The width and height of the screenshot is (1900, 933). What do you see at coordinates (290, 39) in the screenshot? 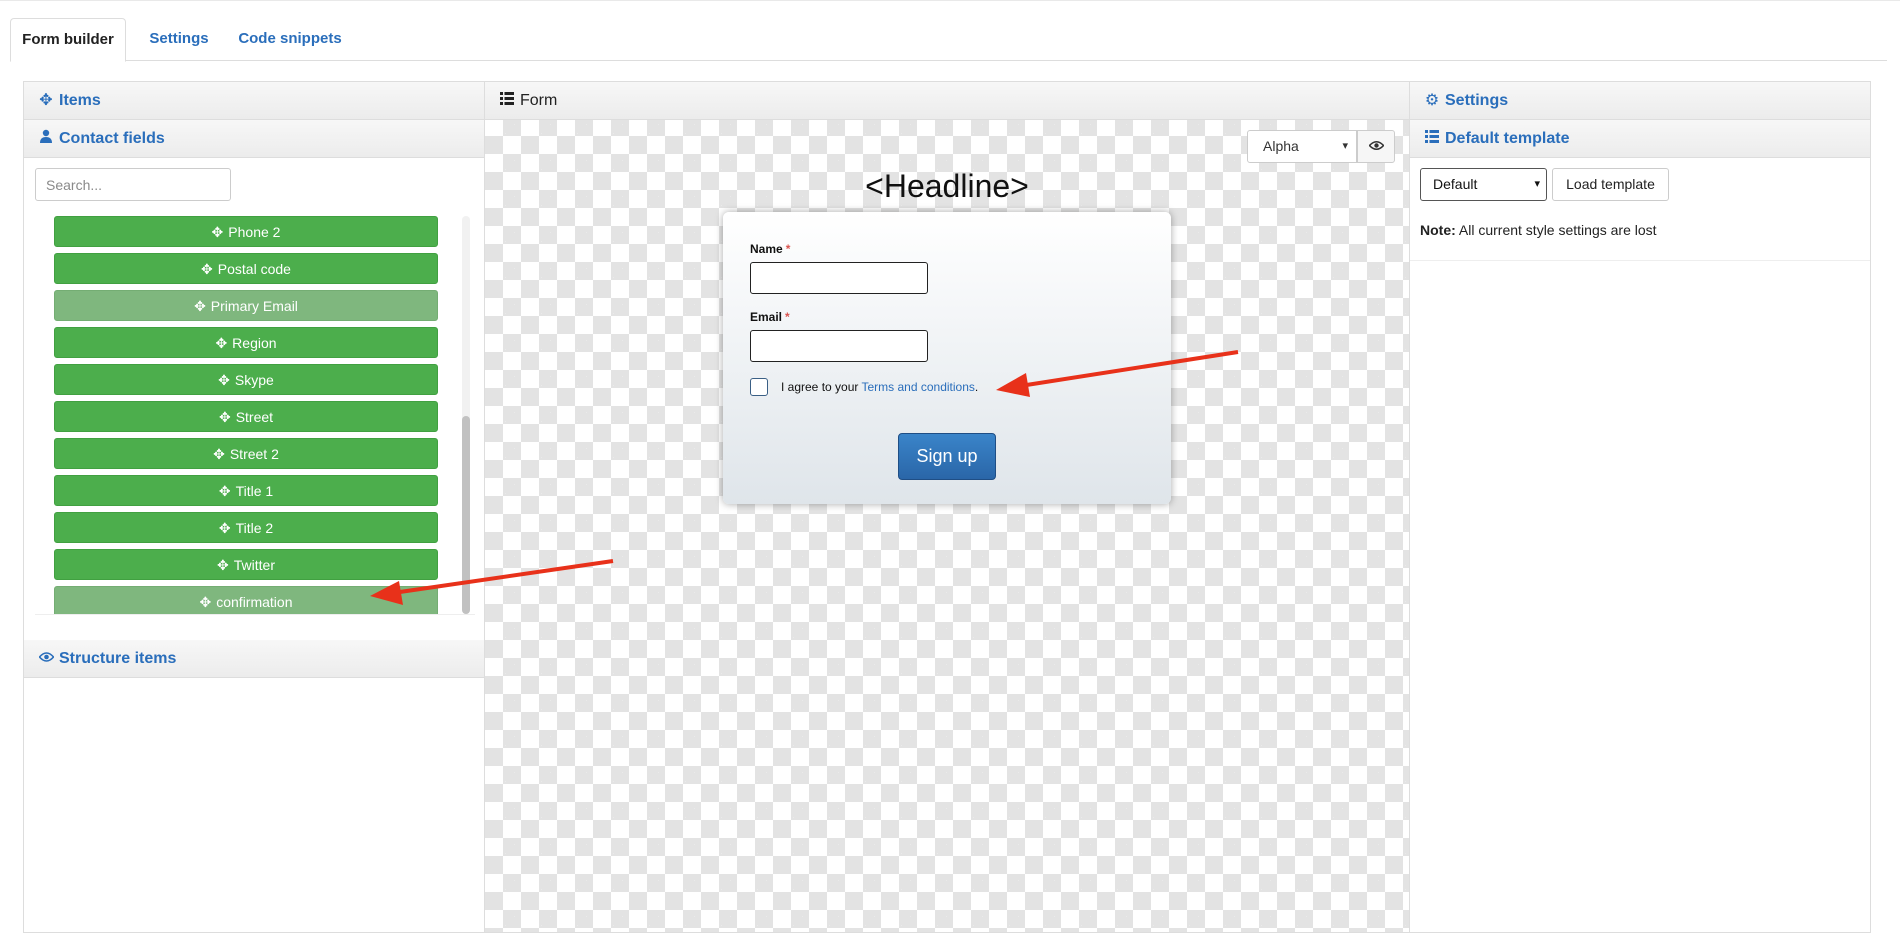
I see `tab-code-snippets: Code snippets` at bounding box center [290, 39].